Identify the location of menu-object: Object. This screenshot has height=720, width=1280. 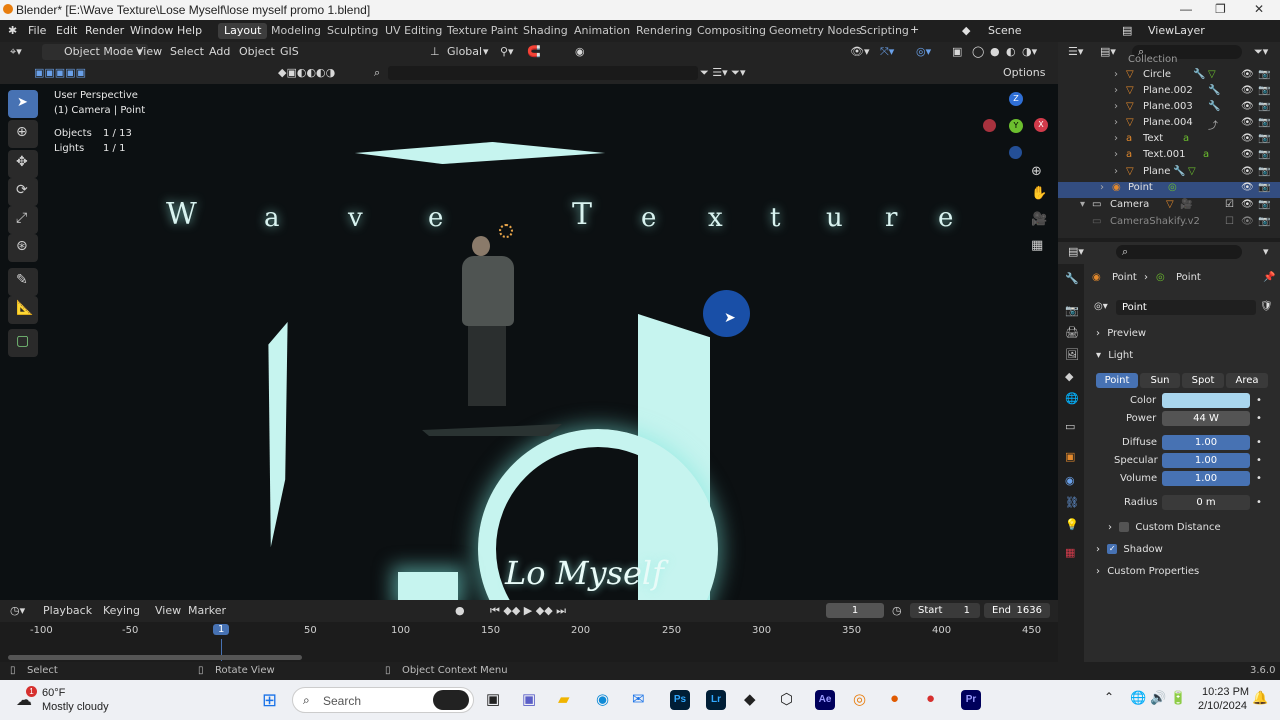
(257, 52).